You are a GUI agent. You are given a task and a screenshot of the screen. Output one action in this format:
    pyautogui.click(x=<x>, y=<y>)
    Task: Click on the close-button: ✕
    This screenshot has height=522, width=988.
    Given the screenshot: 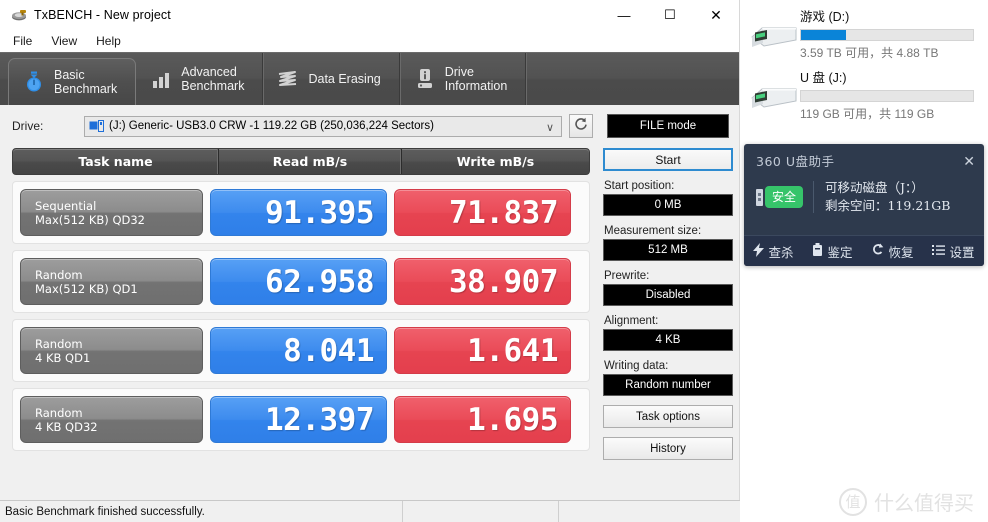 What is the action you would take?
    pyautogui.click(x=716, y=15)
    